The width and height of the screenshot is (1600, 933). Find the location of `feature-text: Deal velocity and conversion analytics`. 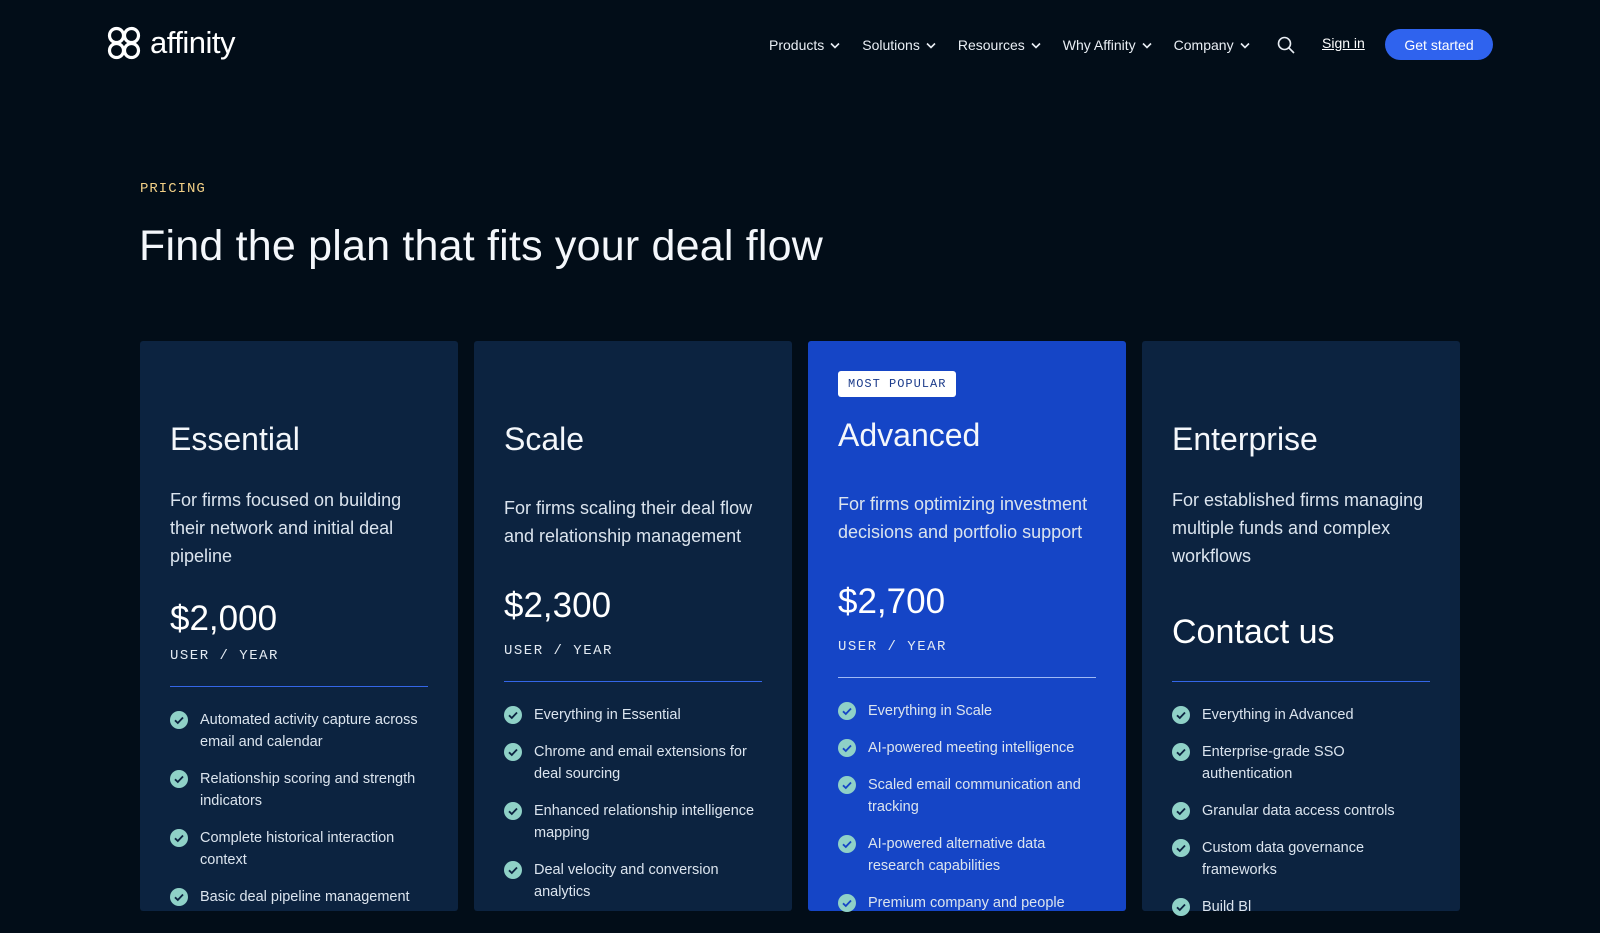

feature-text: Deal velocity and conversion analytics is located at coordinates (626, 881).